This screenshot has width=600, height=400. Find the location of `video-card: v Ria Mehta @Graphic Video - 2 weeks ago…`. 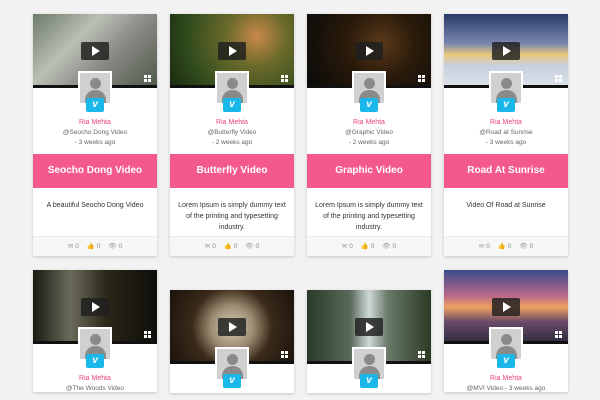

video-card: v Ria Mehta @Graphic Video - 2 weeks ago… is located at coordinates (369, 135).